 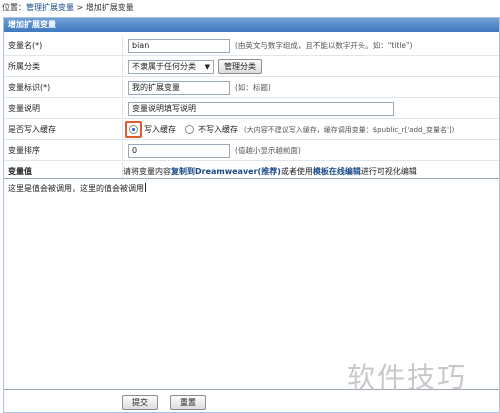 What do you see at coordinates (388, 171) in the screenshot?
I see `value-tip-after: 进行可视化编辑` at bounding box center [388, 171].